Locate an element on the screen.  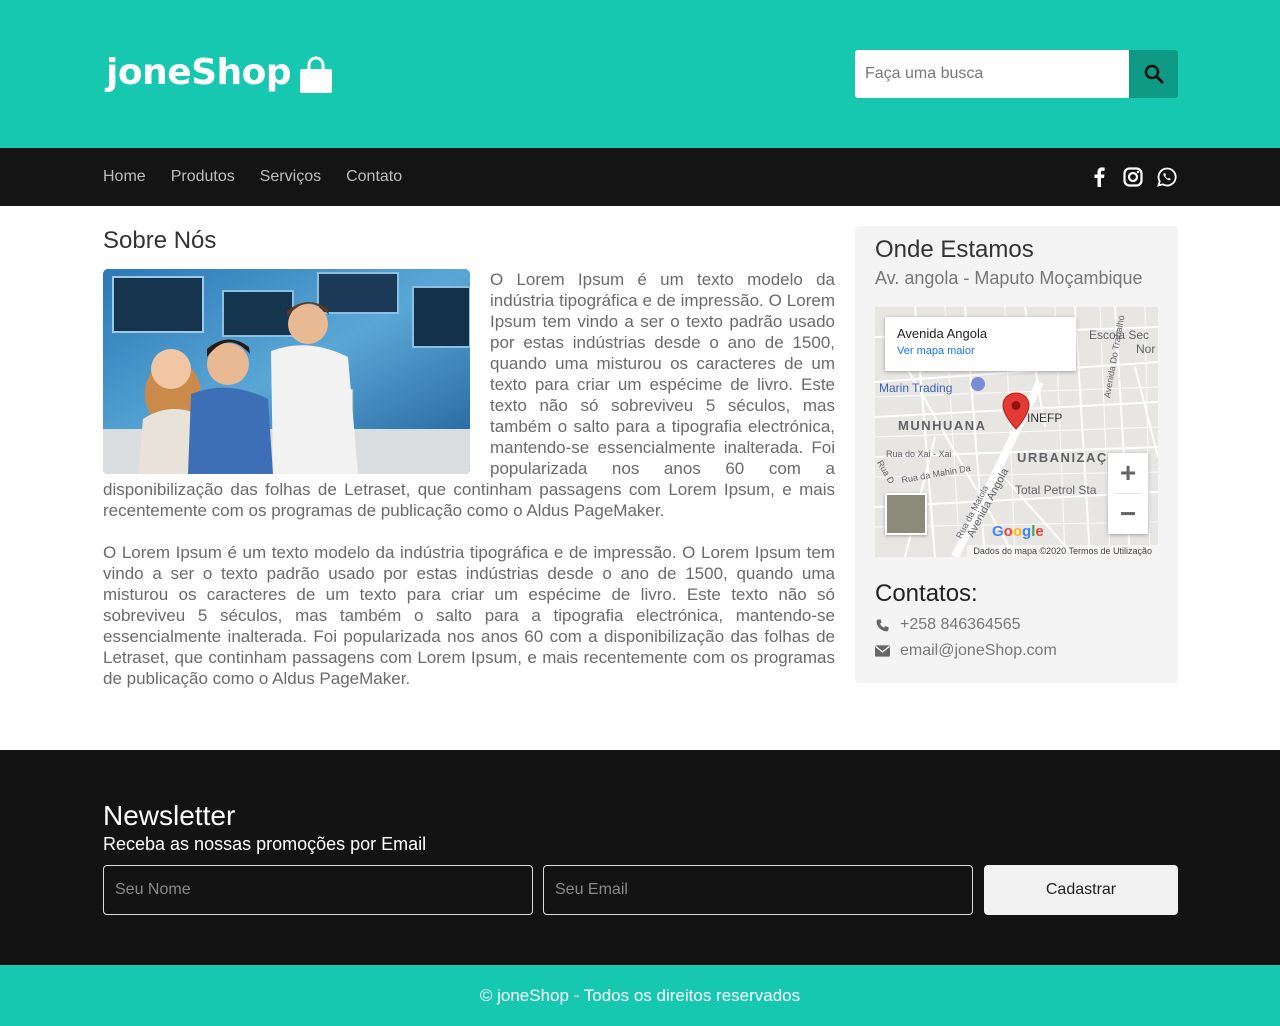
map-attribution: Dados do mapa ©2020 Termos de Utilização is located at coordinates (1062, 551).